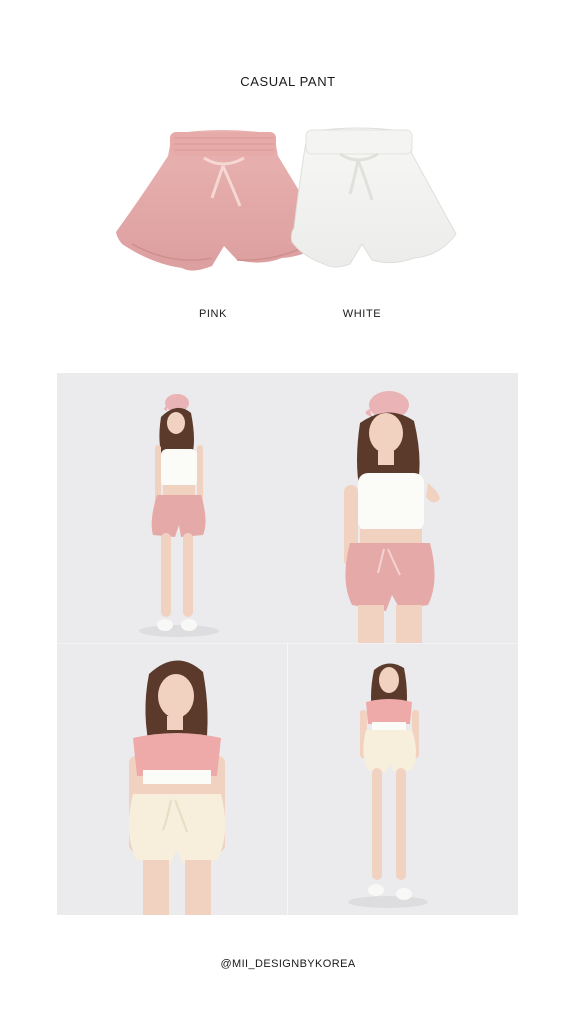  Describe the element at coordinates (287, 779) in the screenshot. I see `grid-divider-vertical` at that location.